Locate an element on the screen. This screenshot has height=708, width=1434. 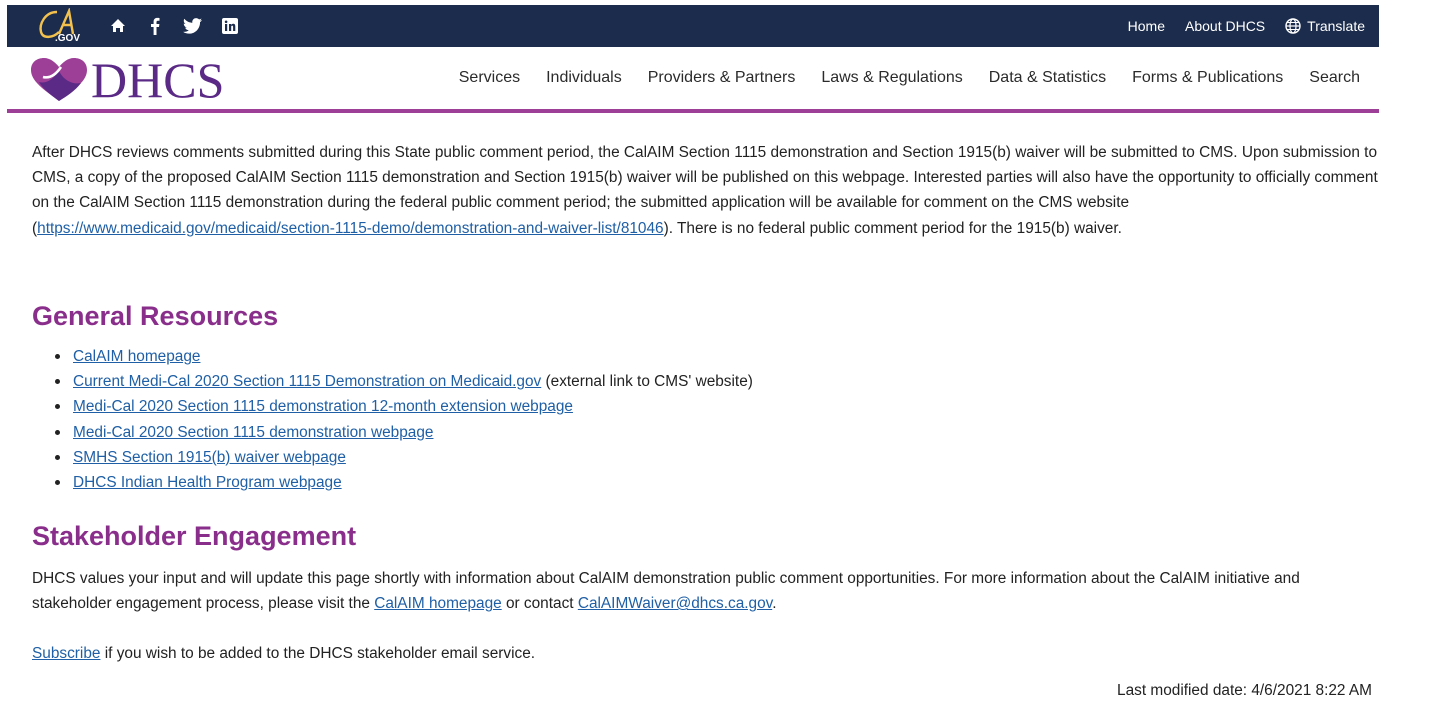
resource-link-note: (external link to CMS' website) is located at coordinates (647, 382).